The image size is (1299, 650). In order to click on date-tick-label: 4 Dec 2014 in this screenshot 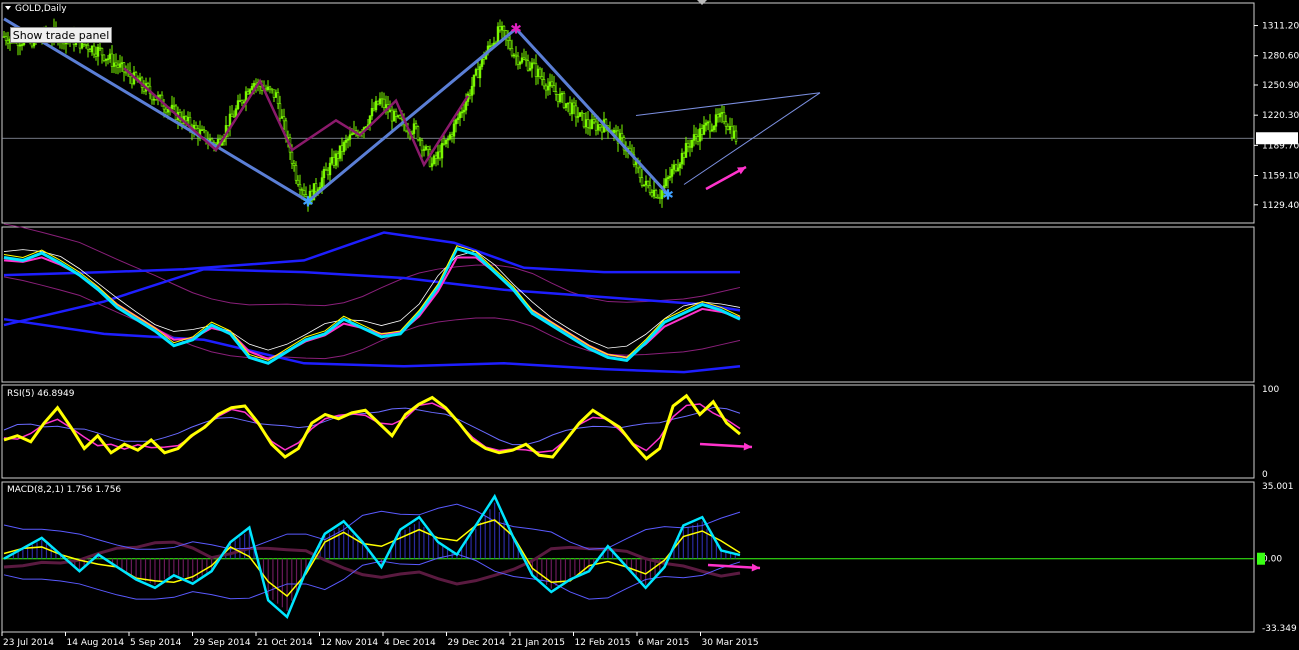, I will do `click(410, 643)`.